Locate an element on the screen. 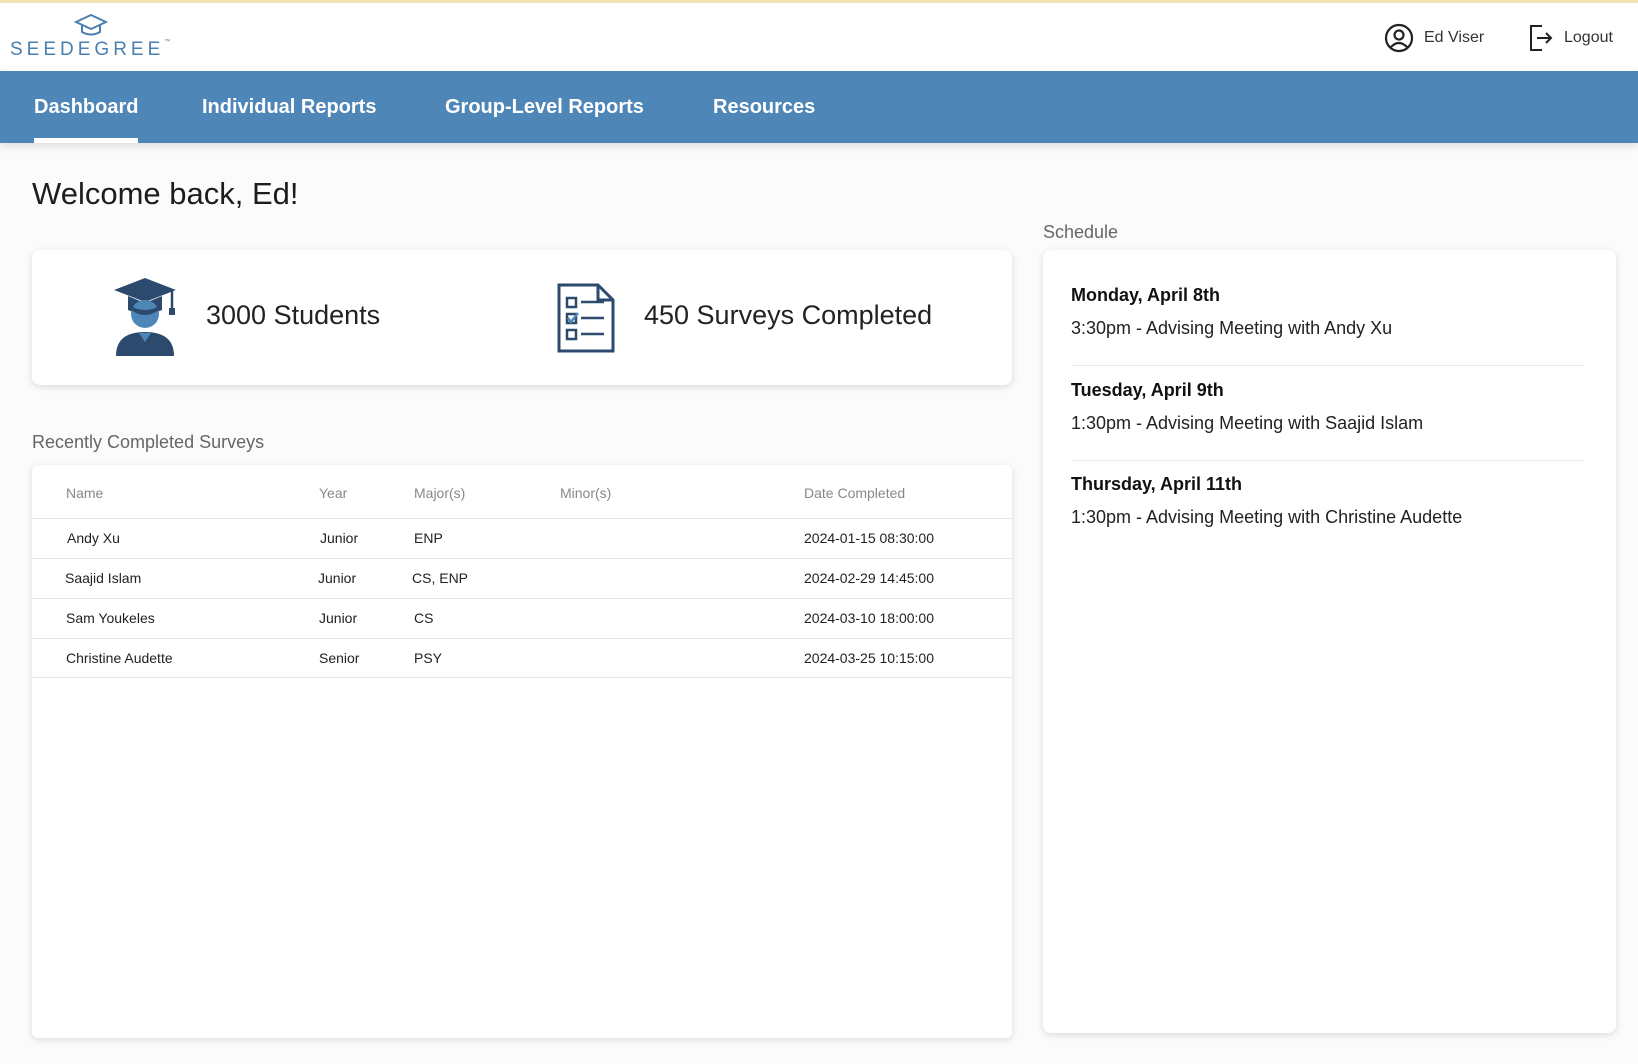 The height and width of the screenshot is (1064, 1638). graduation-cap-icon is located at coordinates (91, 24).